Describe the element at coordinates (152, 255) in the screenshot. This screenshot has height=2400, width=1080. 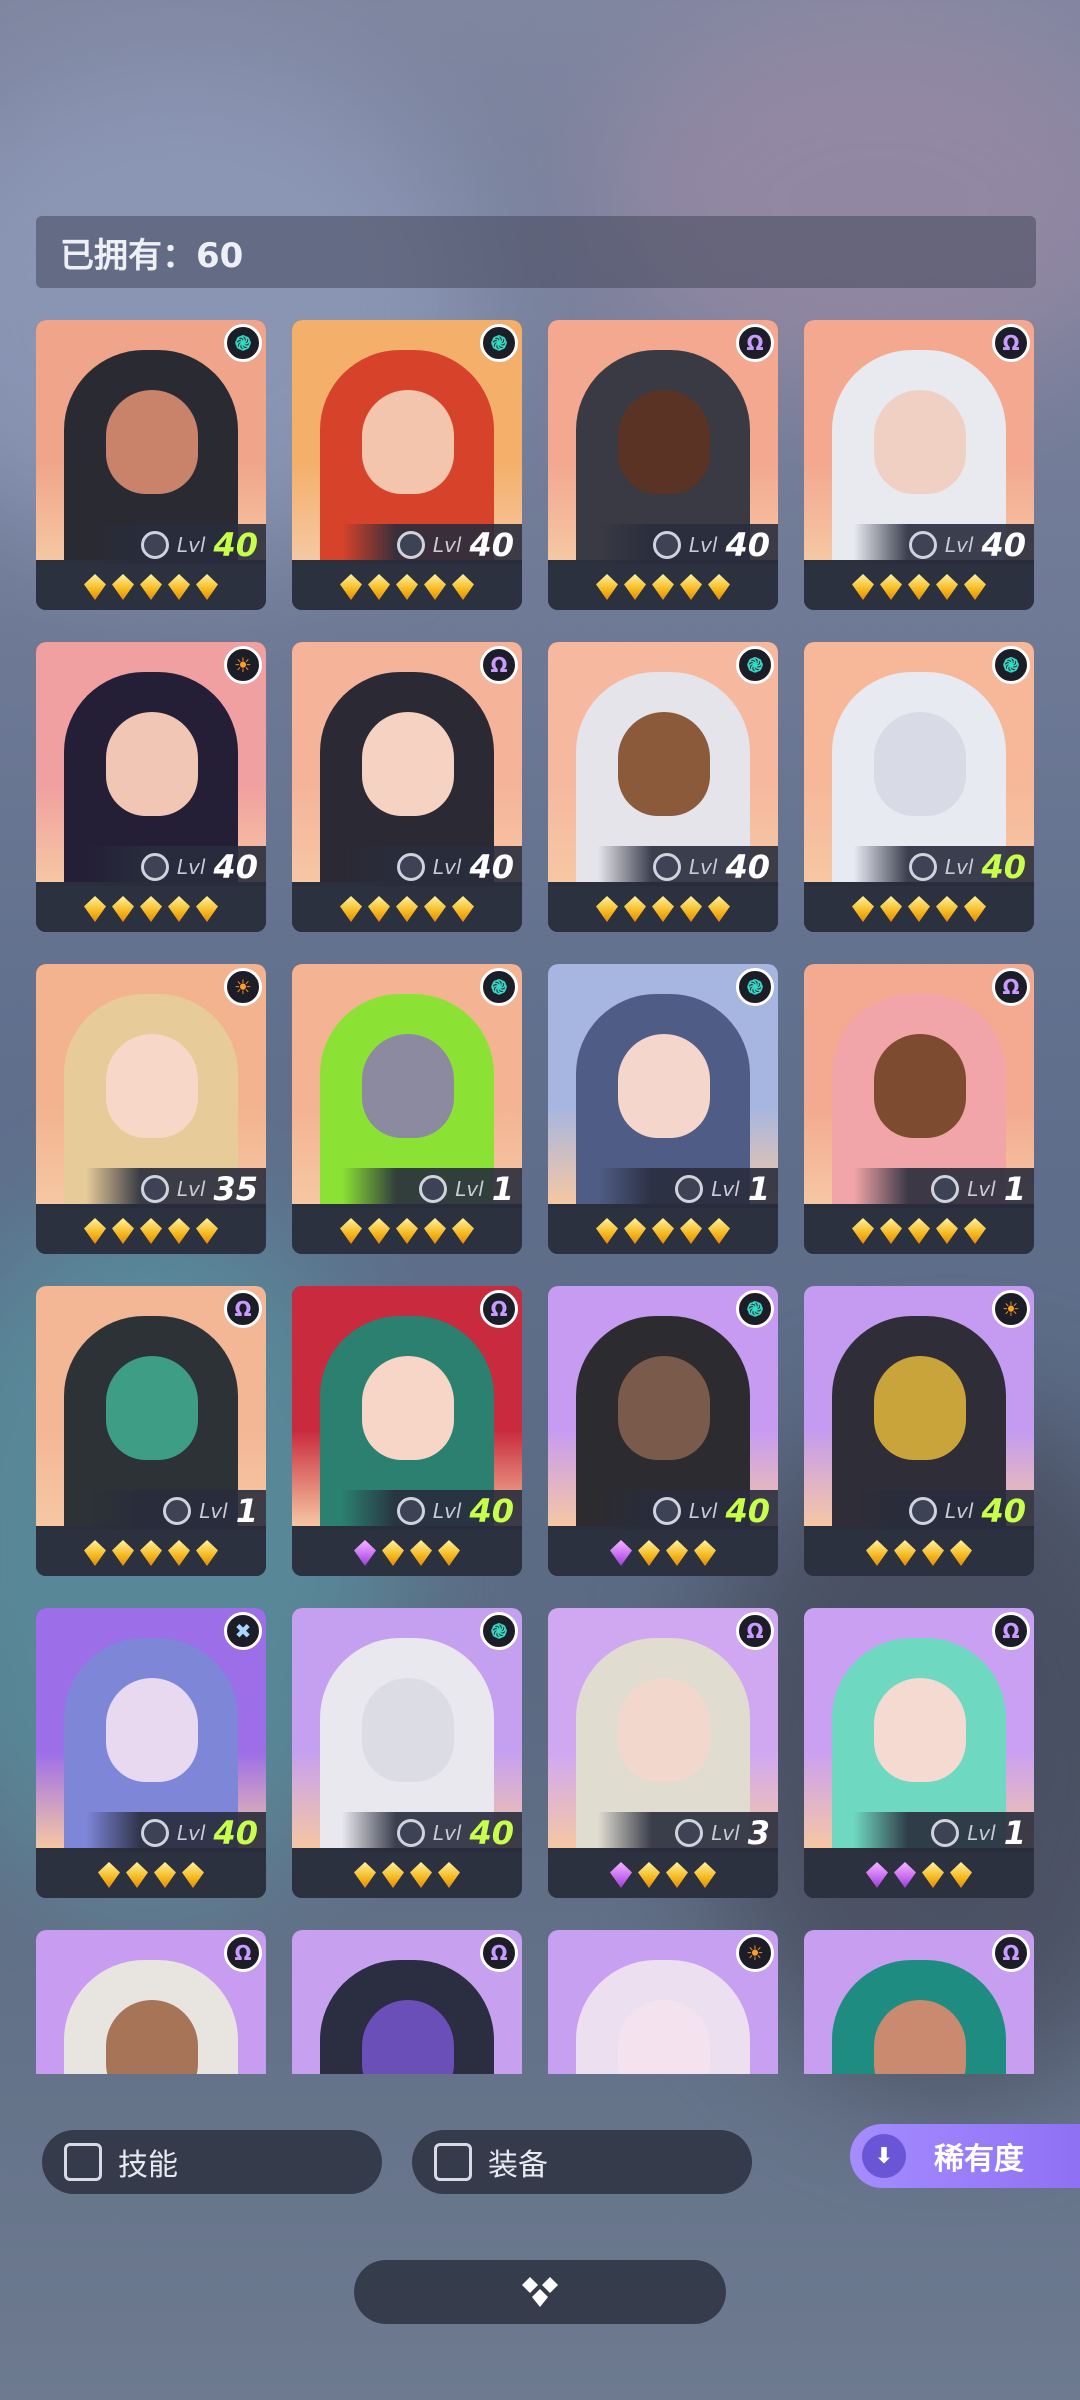
I see `owned-count-text: 已拥有：60` at that location.